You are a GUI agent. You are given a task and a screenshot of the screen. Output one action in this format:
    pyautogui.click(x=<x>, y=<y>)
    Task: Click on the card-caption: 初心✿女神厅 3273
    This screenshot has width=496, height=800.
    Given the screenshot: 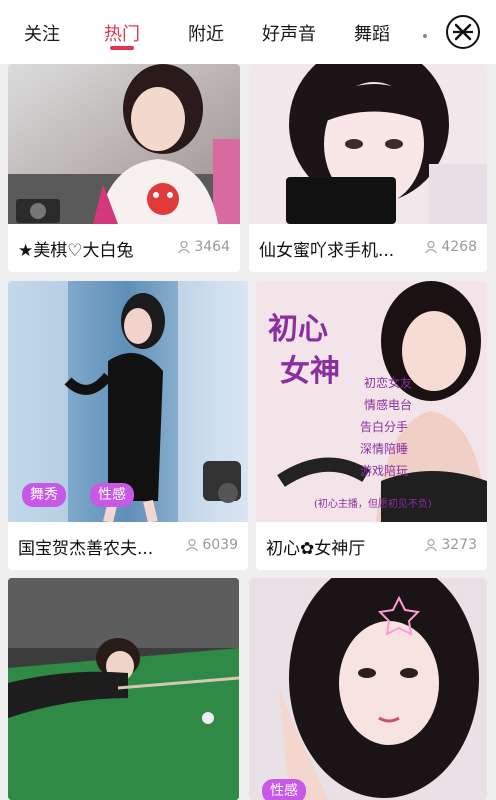 What is the action you would take?
    pyautogui.click(x=371, y=546)
    